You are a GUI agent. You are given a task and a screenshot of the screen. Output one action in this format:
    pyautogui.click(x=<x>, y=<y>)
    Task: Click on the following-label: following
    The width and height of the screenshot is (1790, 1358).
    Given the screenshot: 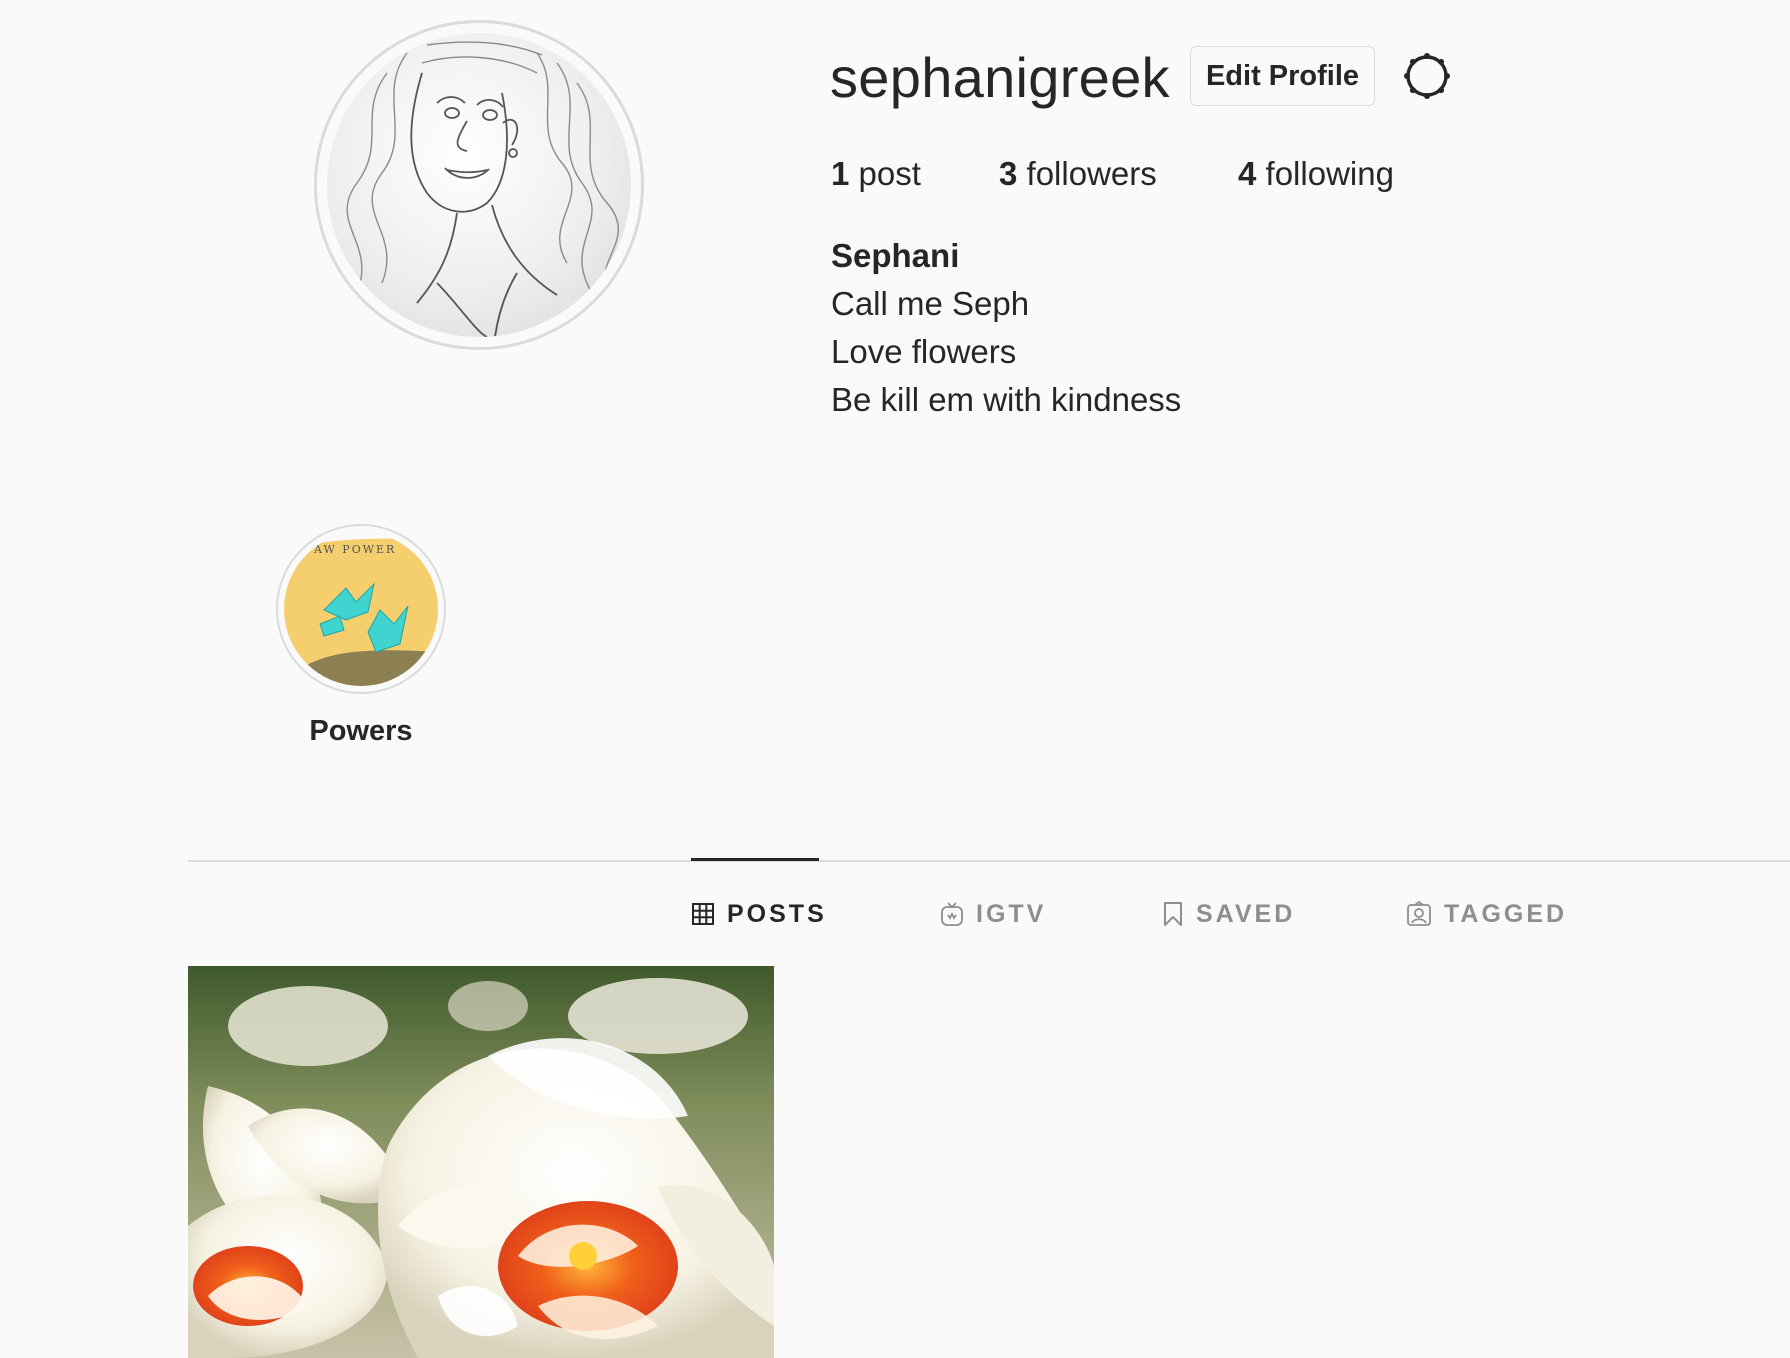 What is the action you would take?
    pyautogui.click(x=1329, y=173)
    